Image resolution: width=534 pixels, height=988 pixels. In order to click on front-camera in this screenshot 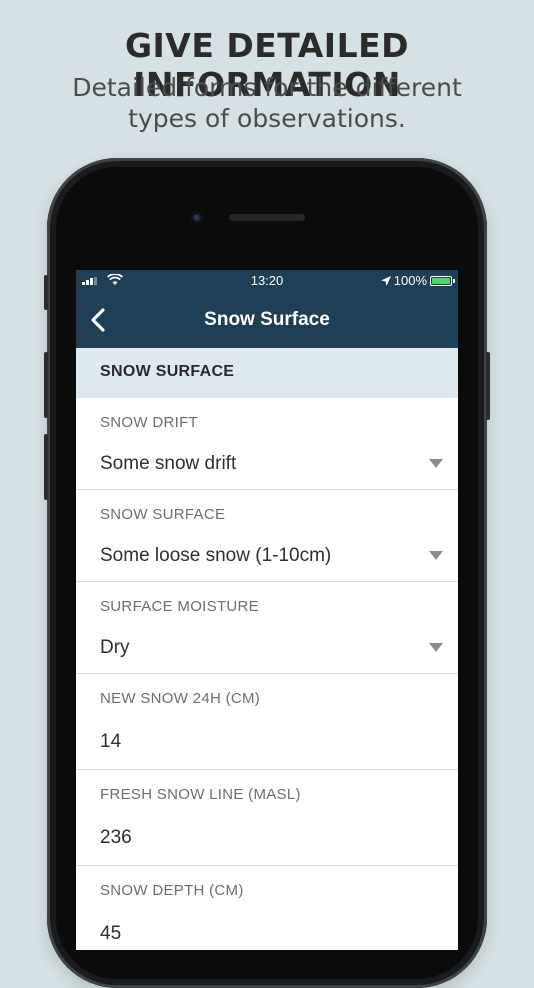, I will do `click(197, 218)`.